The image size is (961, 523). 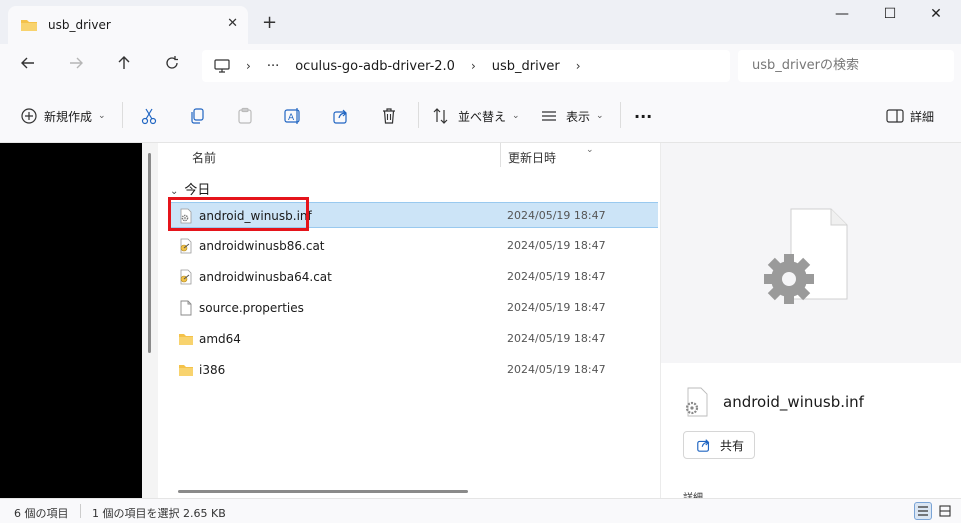 I want to click on selection-info: 1 個の項目を選択 2.65 KB, so click(x=159, y=513).